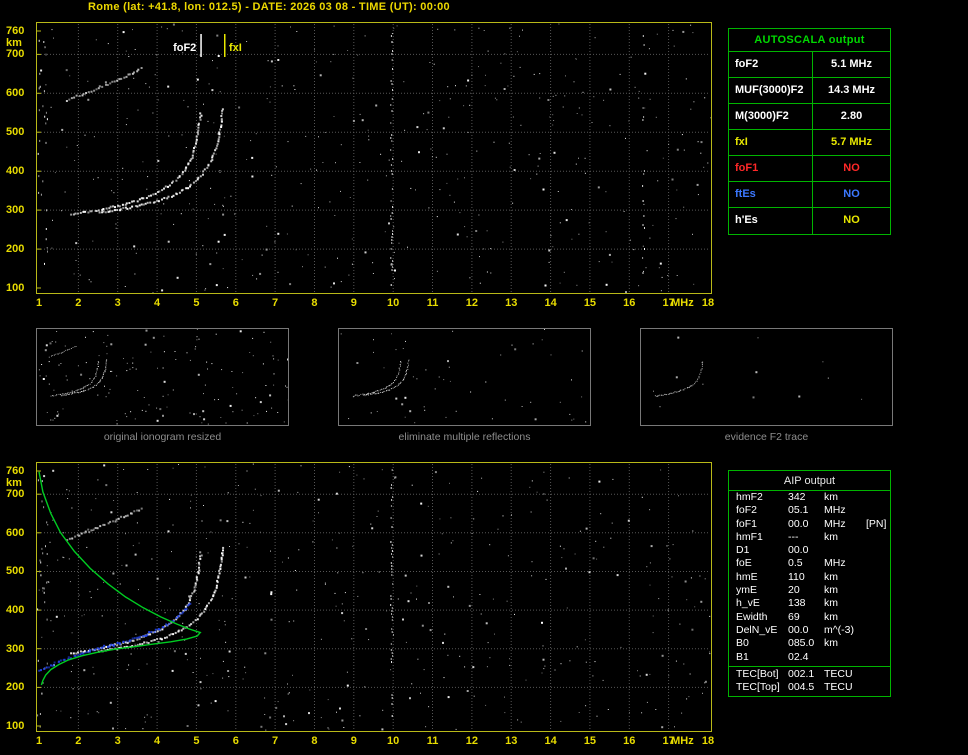  Describe the element at coordinates (275, 741) in the screenshot. I see `x-tick-label: 7` at that location.